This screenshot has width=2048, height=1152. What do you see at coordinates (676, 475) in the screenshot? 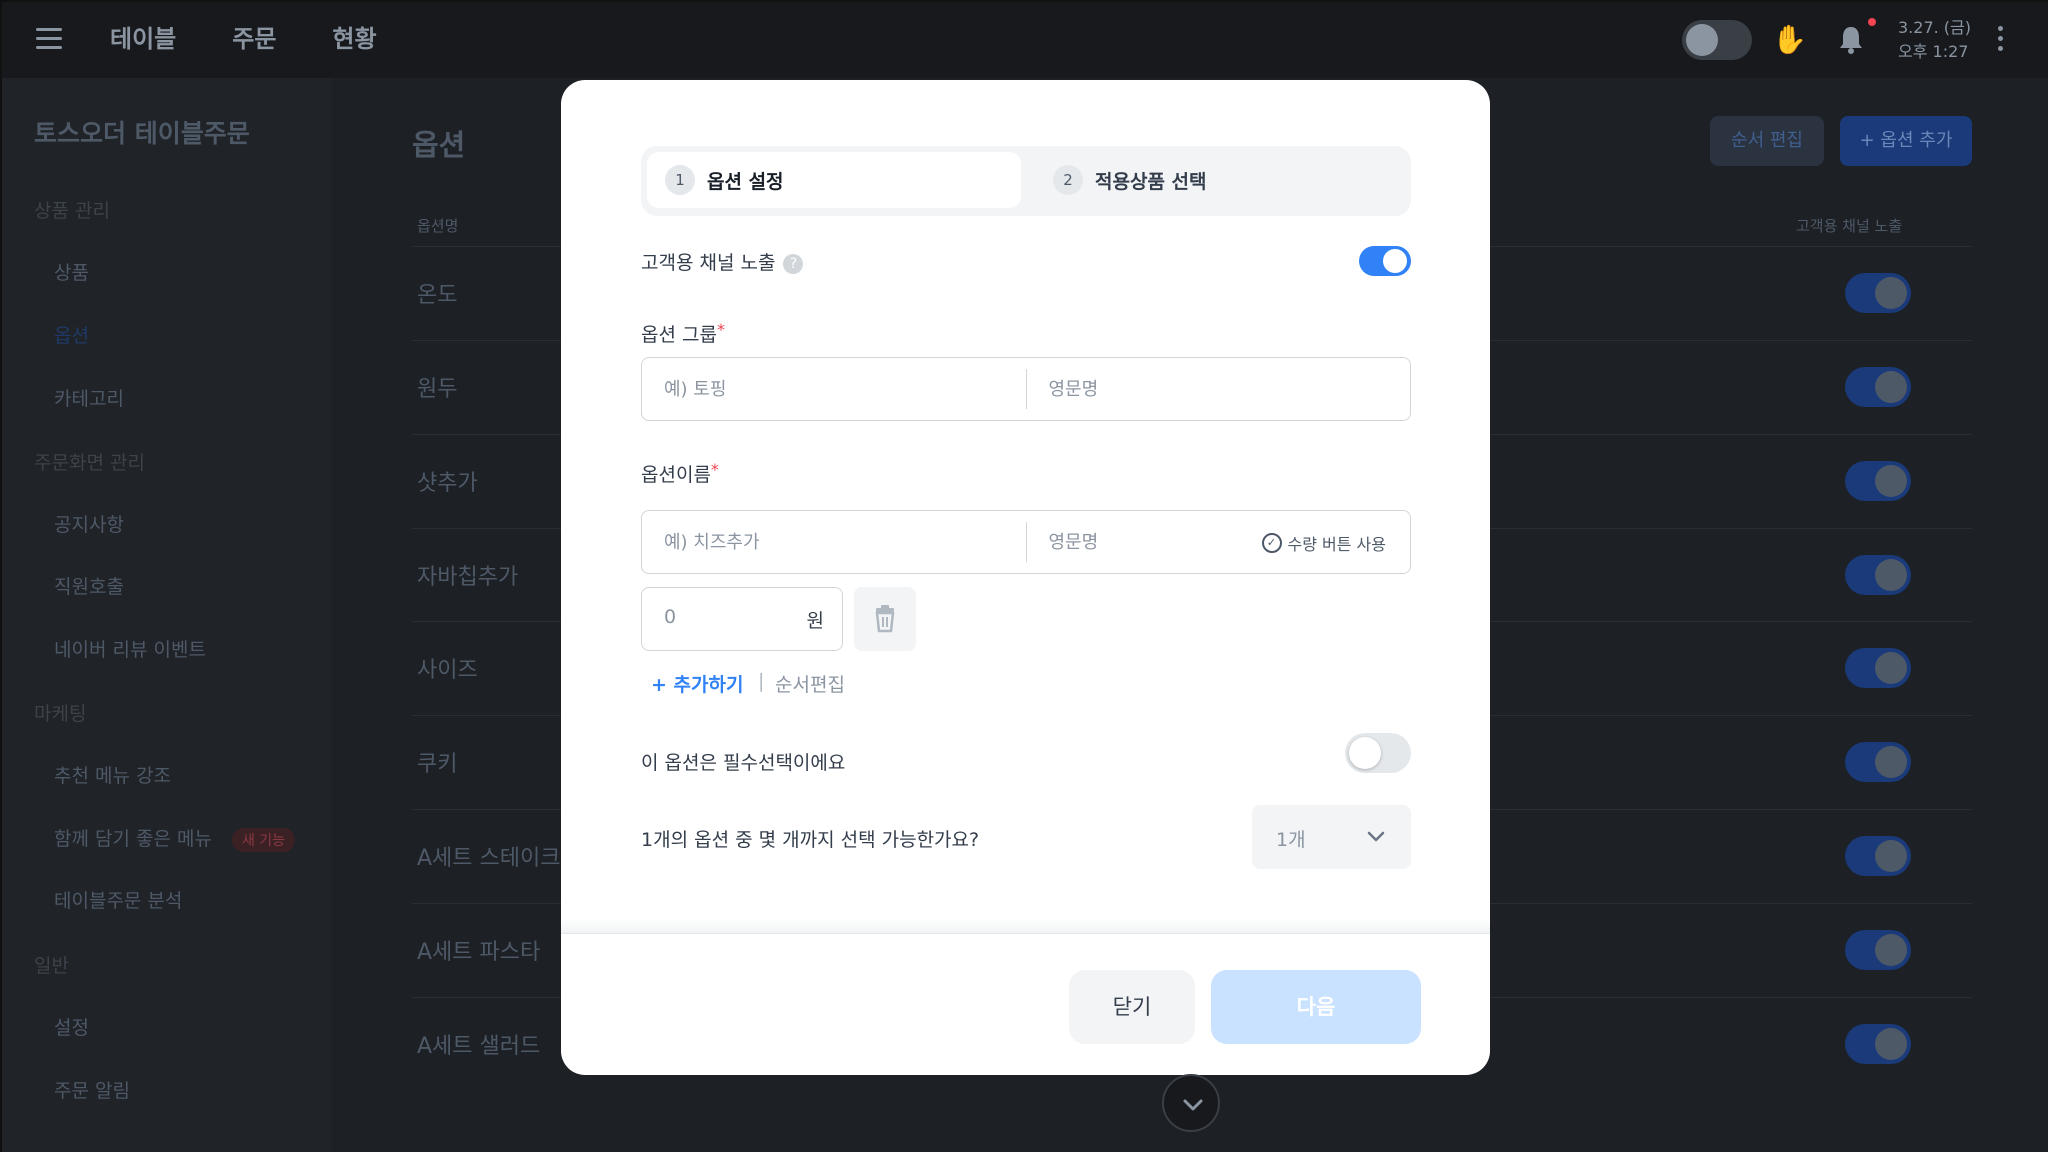
I see `name-label: 옵션이름` at bounding box center [676, 475].